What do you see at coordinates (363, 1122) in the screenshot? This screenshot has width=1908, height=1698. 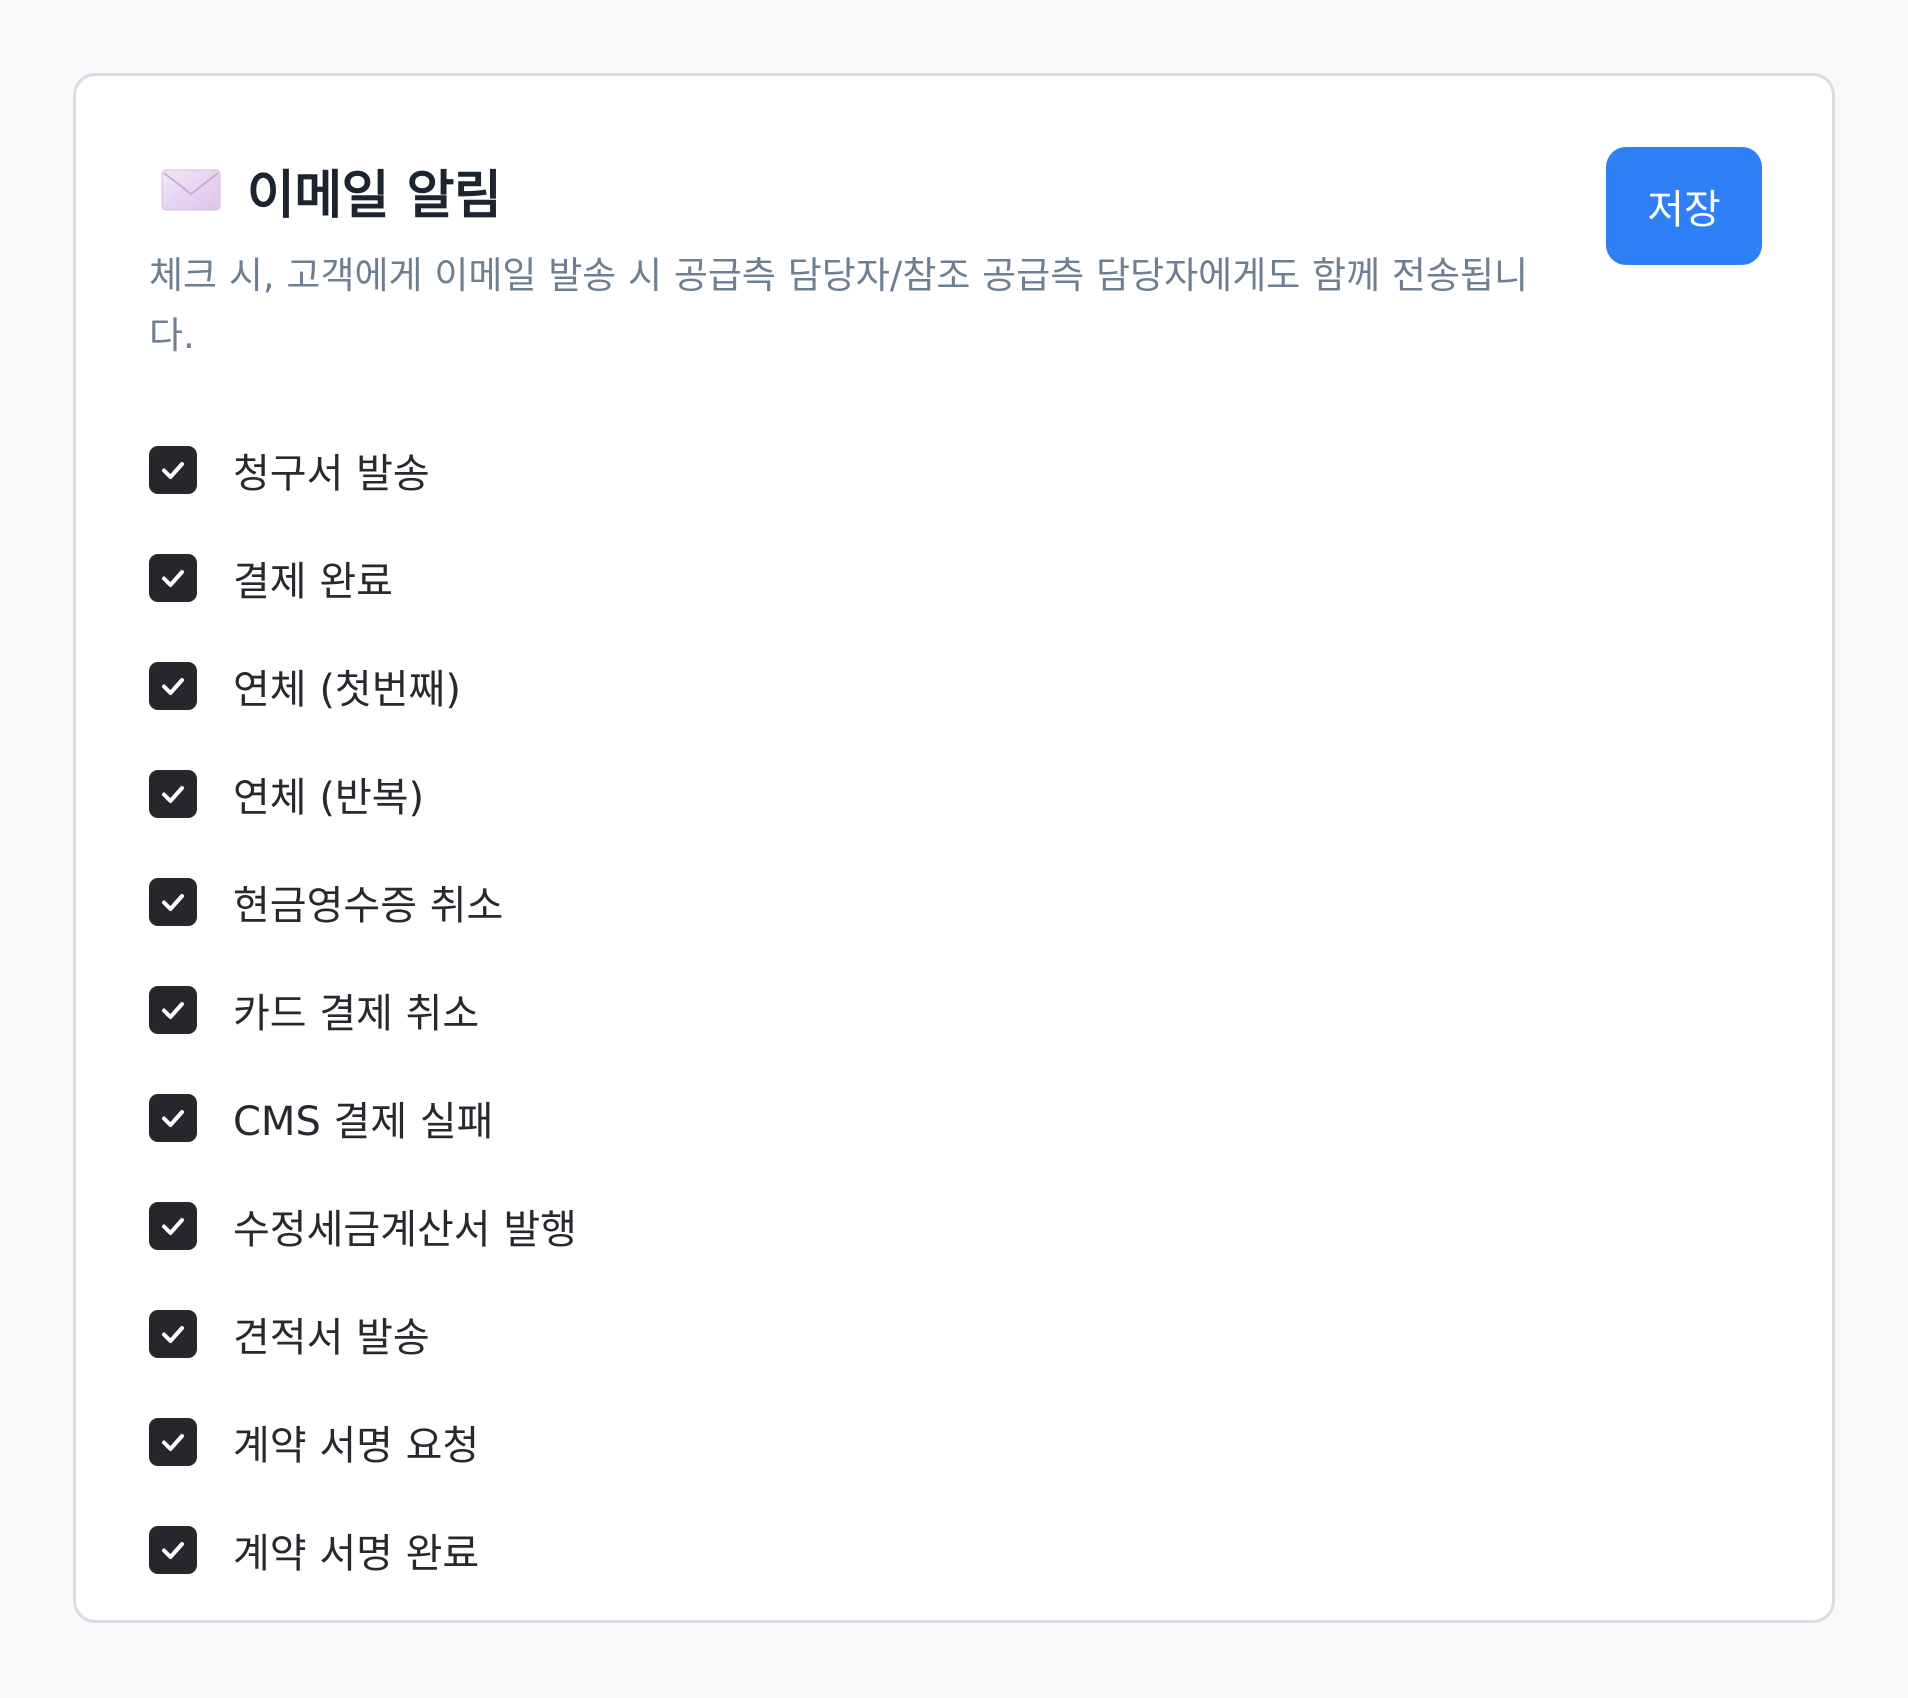 I see `option-label: CMS 결제 실패` at bounding box center [363, 1122].